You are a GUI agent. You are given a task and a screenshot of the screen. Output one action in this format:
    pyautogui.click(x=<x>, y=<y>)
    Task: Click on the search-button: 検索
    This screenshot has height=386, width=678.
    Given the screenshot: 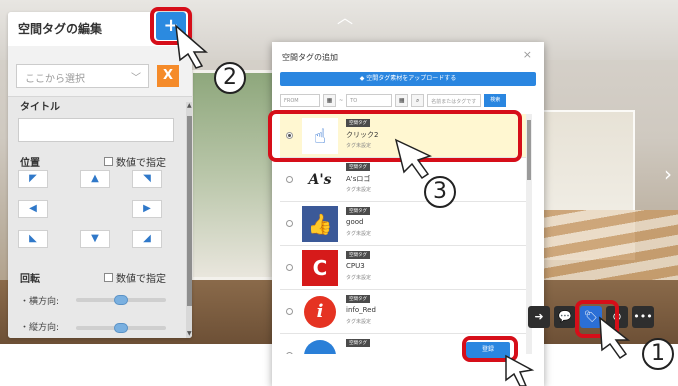 What is the action you would take?
    pyautogui.click(x=495, y=100)
    